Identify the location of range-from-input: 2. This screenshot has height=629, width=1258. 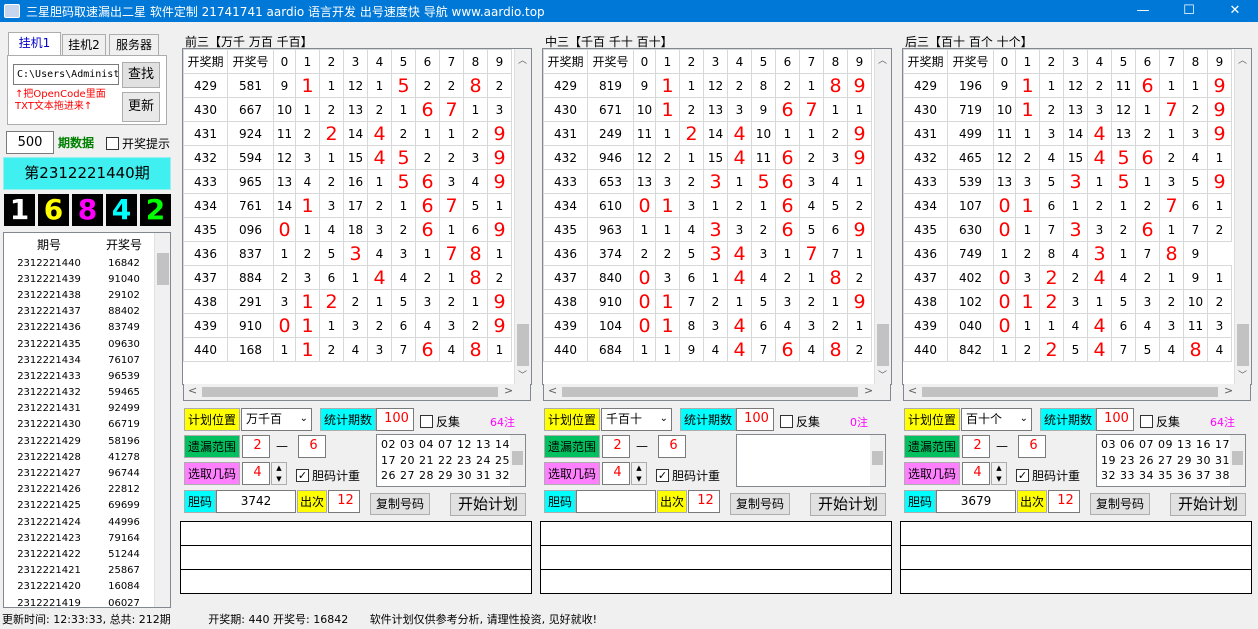
(976, 446).